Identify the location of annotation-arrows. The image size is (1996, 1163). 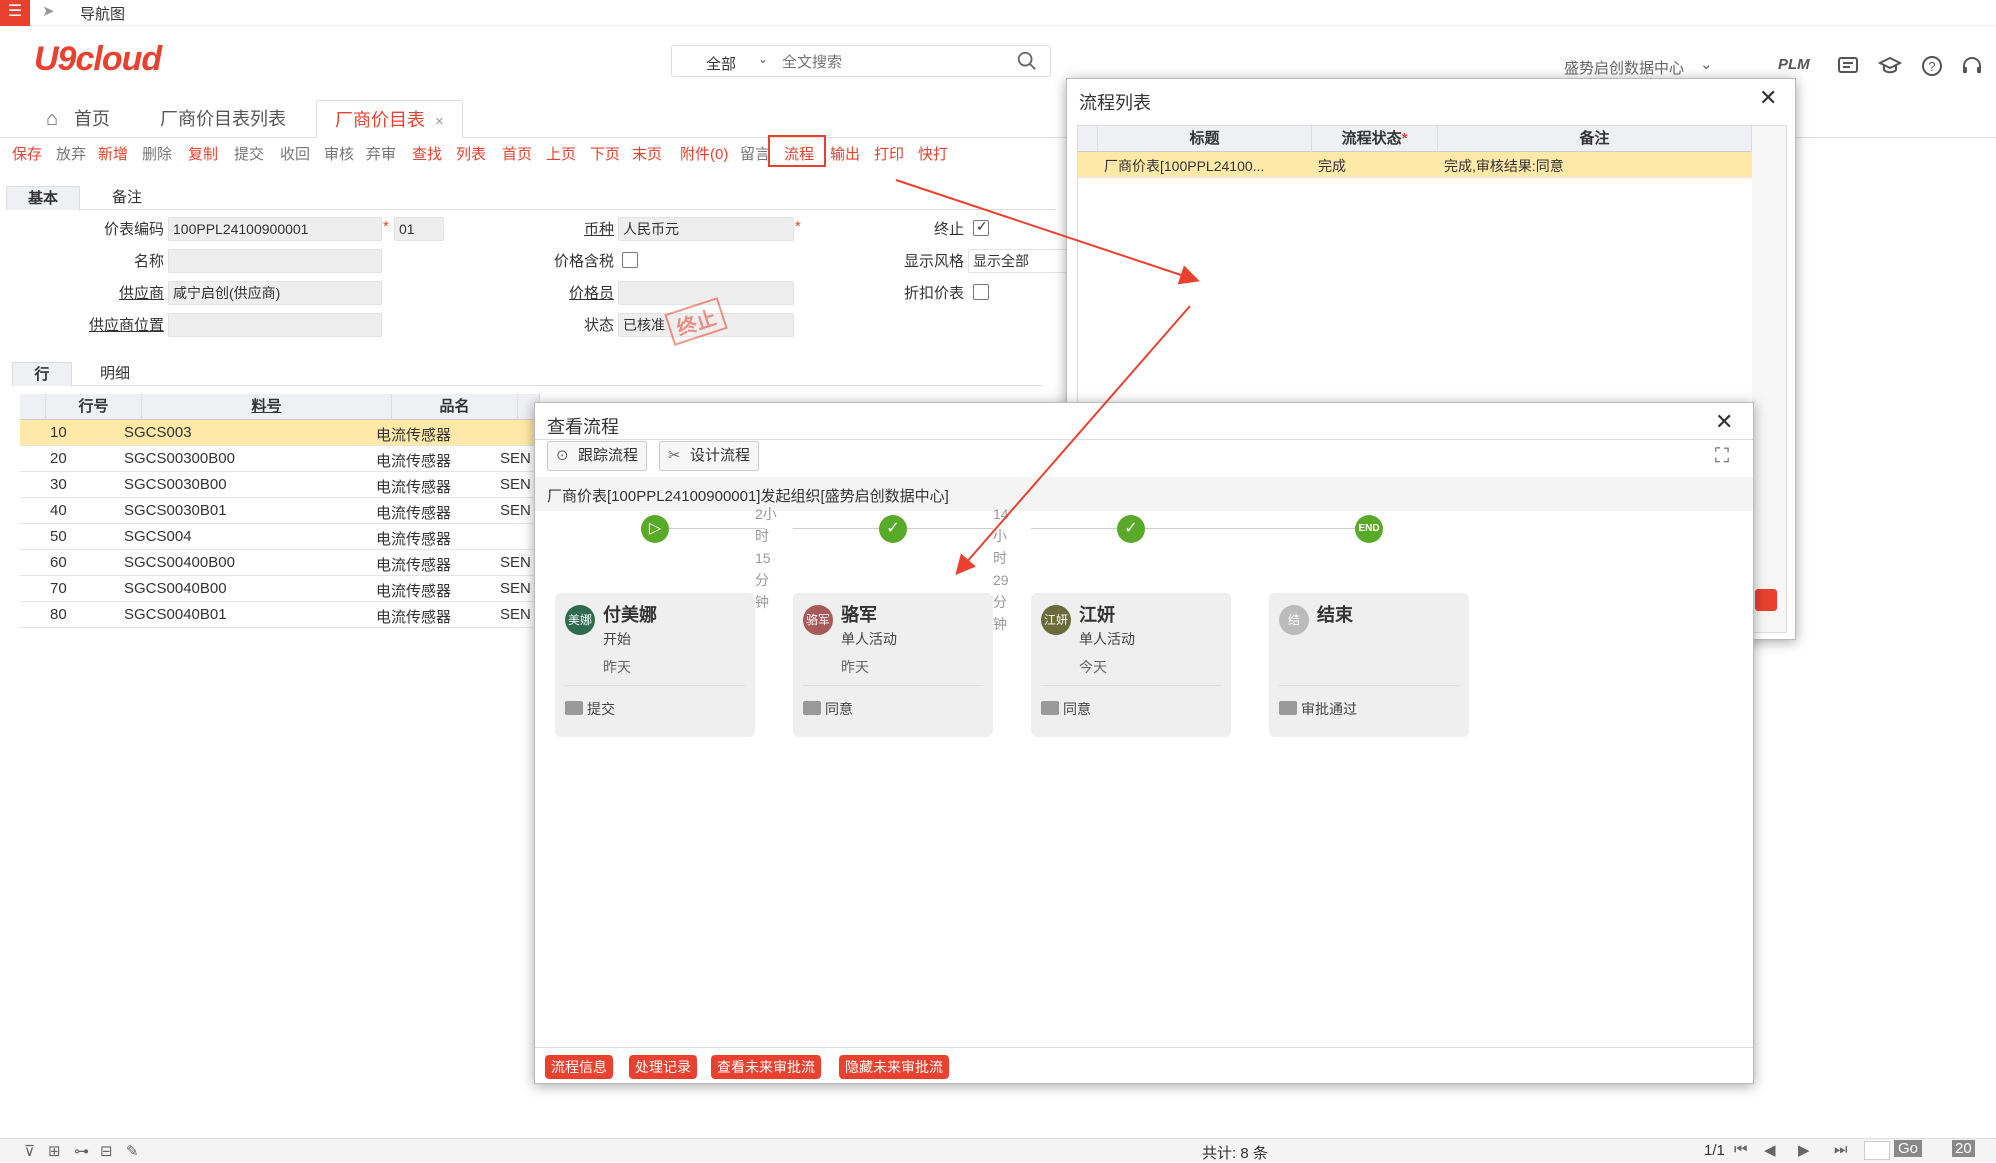
(1047, 377).